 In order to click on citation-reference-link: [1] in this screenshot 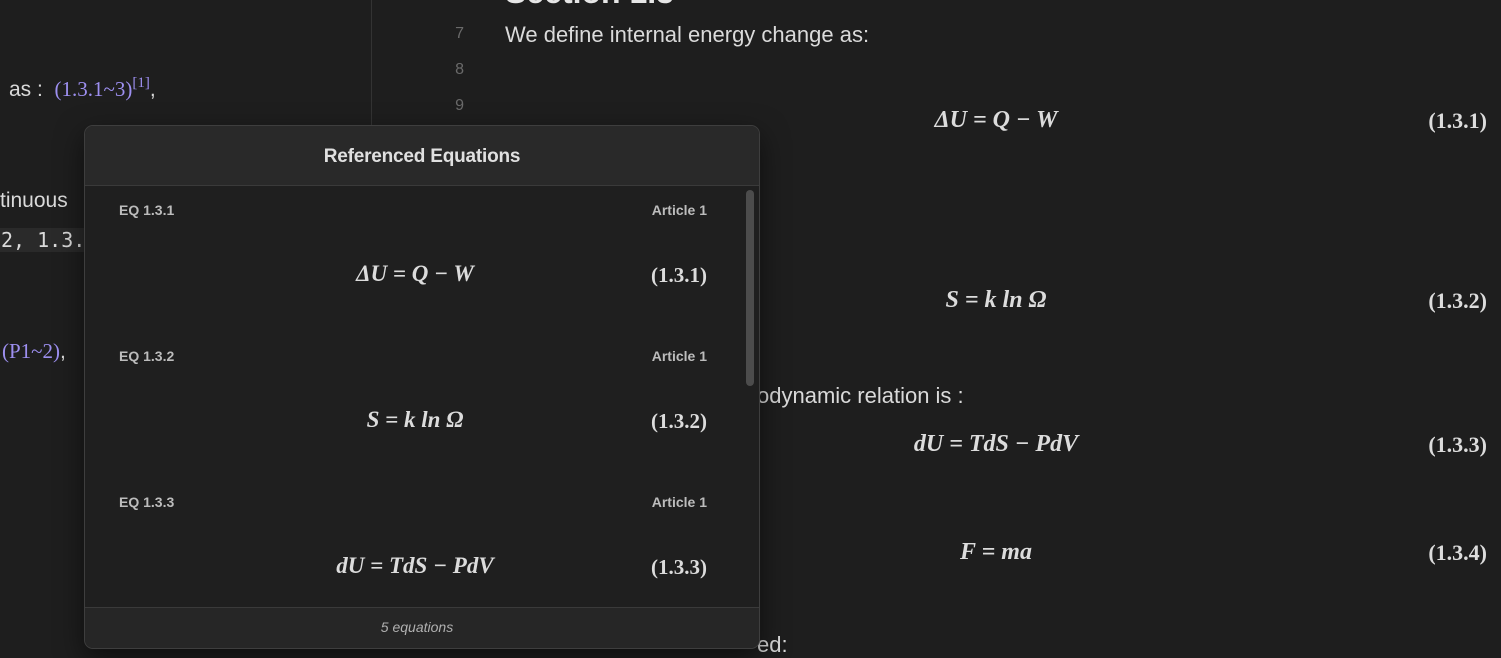, I will do `click(141, 83)`.